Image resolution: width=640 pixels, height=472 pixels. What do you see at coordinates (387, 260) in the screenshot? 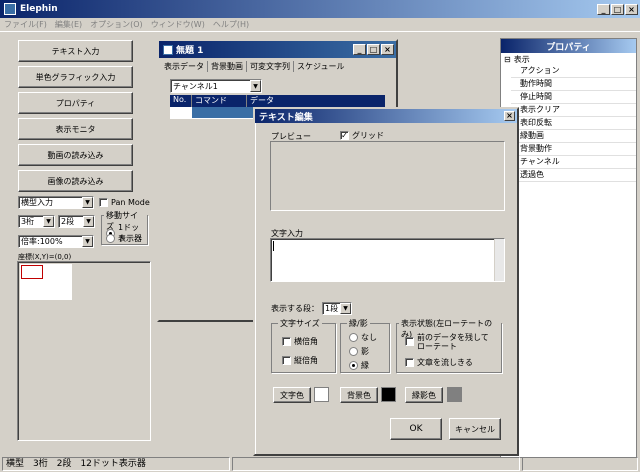
I see `text-input-area` at bounding box center [387, 260].